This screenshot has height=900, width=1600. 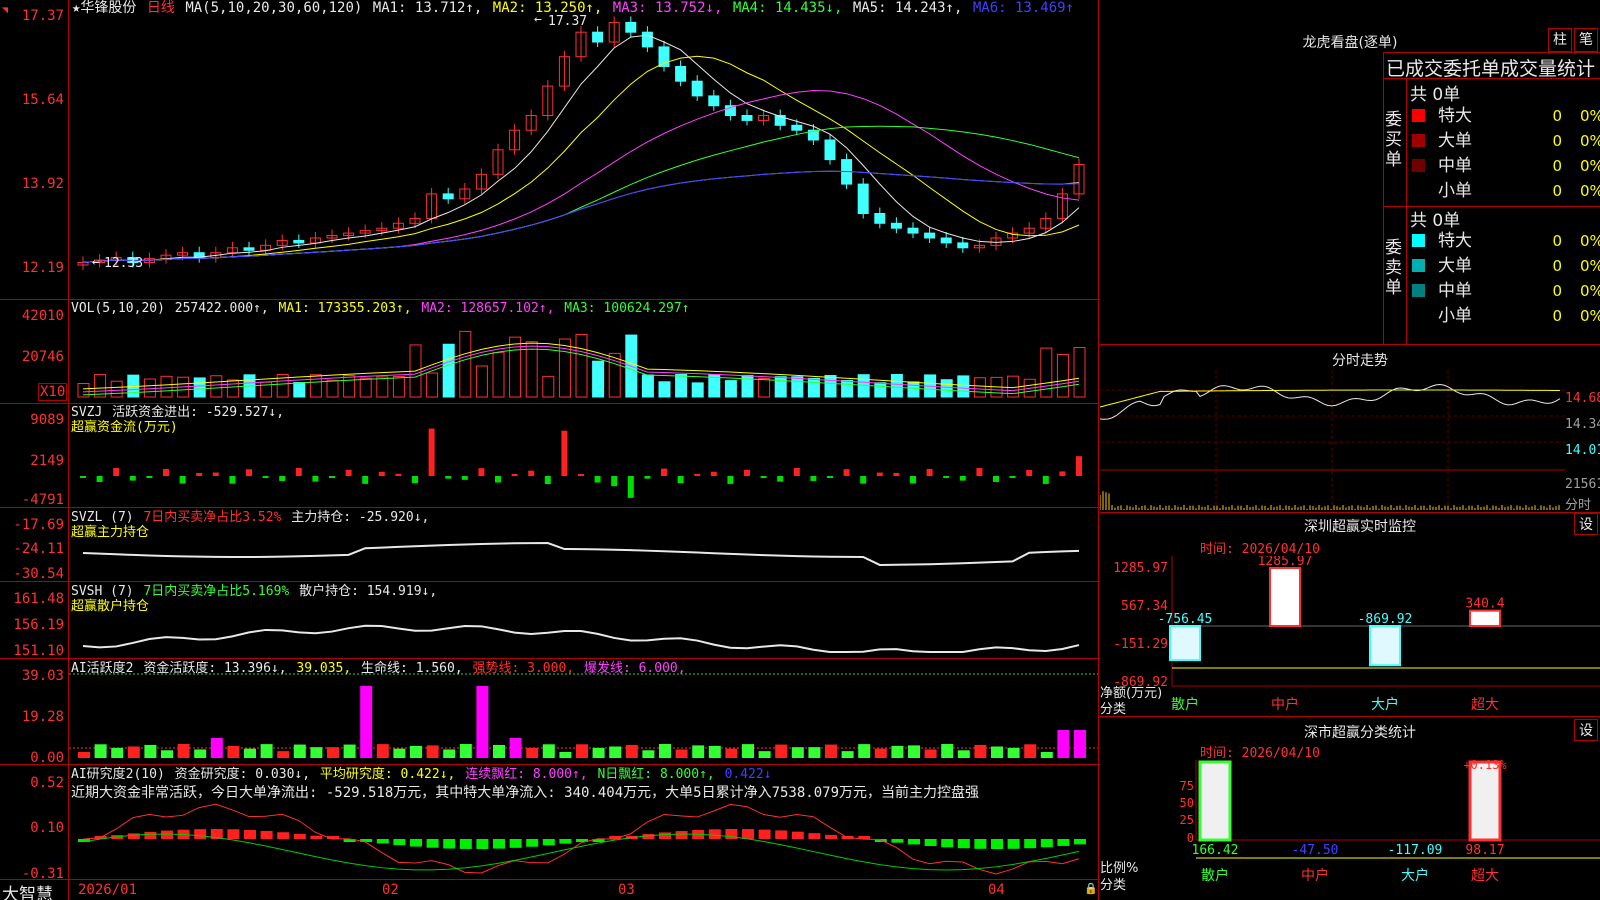 I want to click on sz-monitor-time: 时间: 2026/04/10, so click(x=1260, y=549).